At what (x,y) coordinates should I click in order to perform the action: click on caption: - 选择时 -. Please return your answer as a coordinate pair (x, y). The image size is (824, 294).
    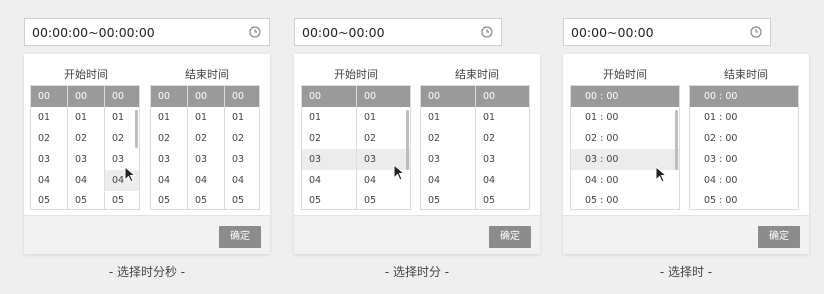
    Looking at the image, I should click on (686, 272).